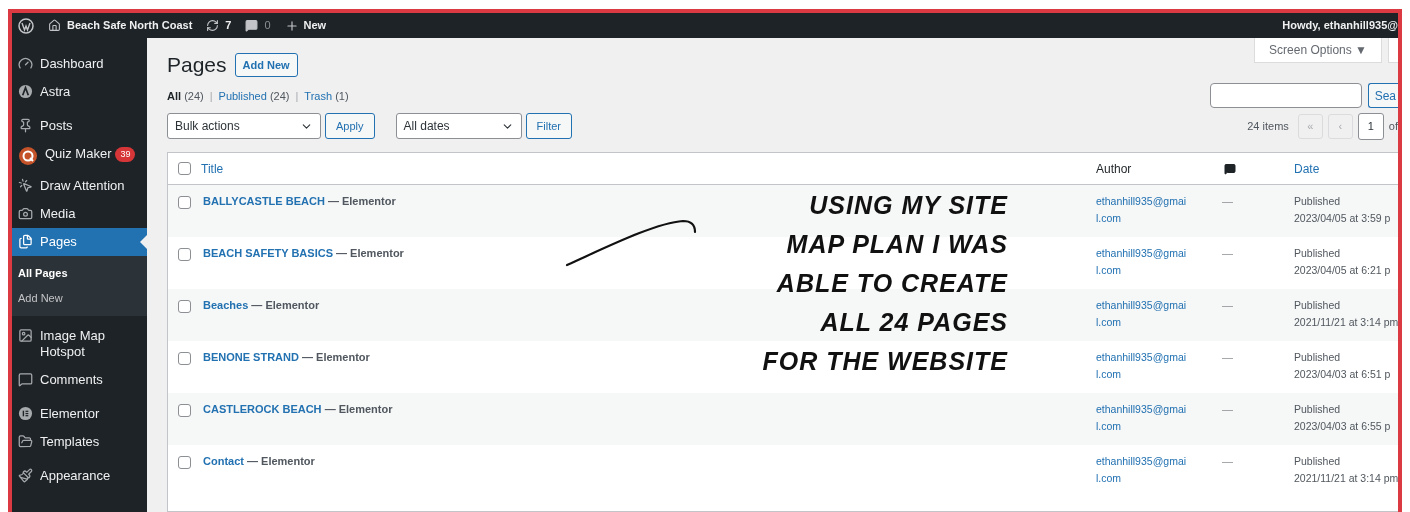 The height and width of the screenshot is (512, 1410). What do you see at coordinates (1230, 168) in the screenshot?
I see `comment-bubble-icon` at bounding box center [1230, 168].